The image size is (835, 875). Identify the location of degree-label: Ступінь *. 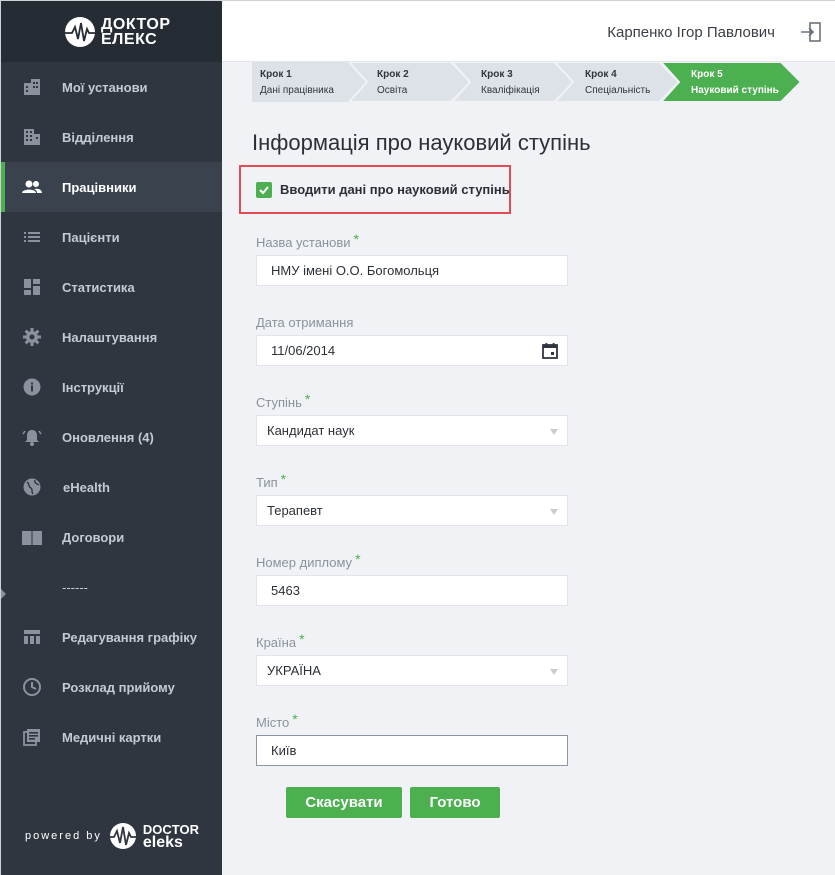
(283, 400).